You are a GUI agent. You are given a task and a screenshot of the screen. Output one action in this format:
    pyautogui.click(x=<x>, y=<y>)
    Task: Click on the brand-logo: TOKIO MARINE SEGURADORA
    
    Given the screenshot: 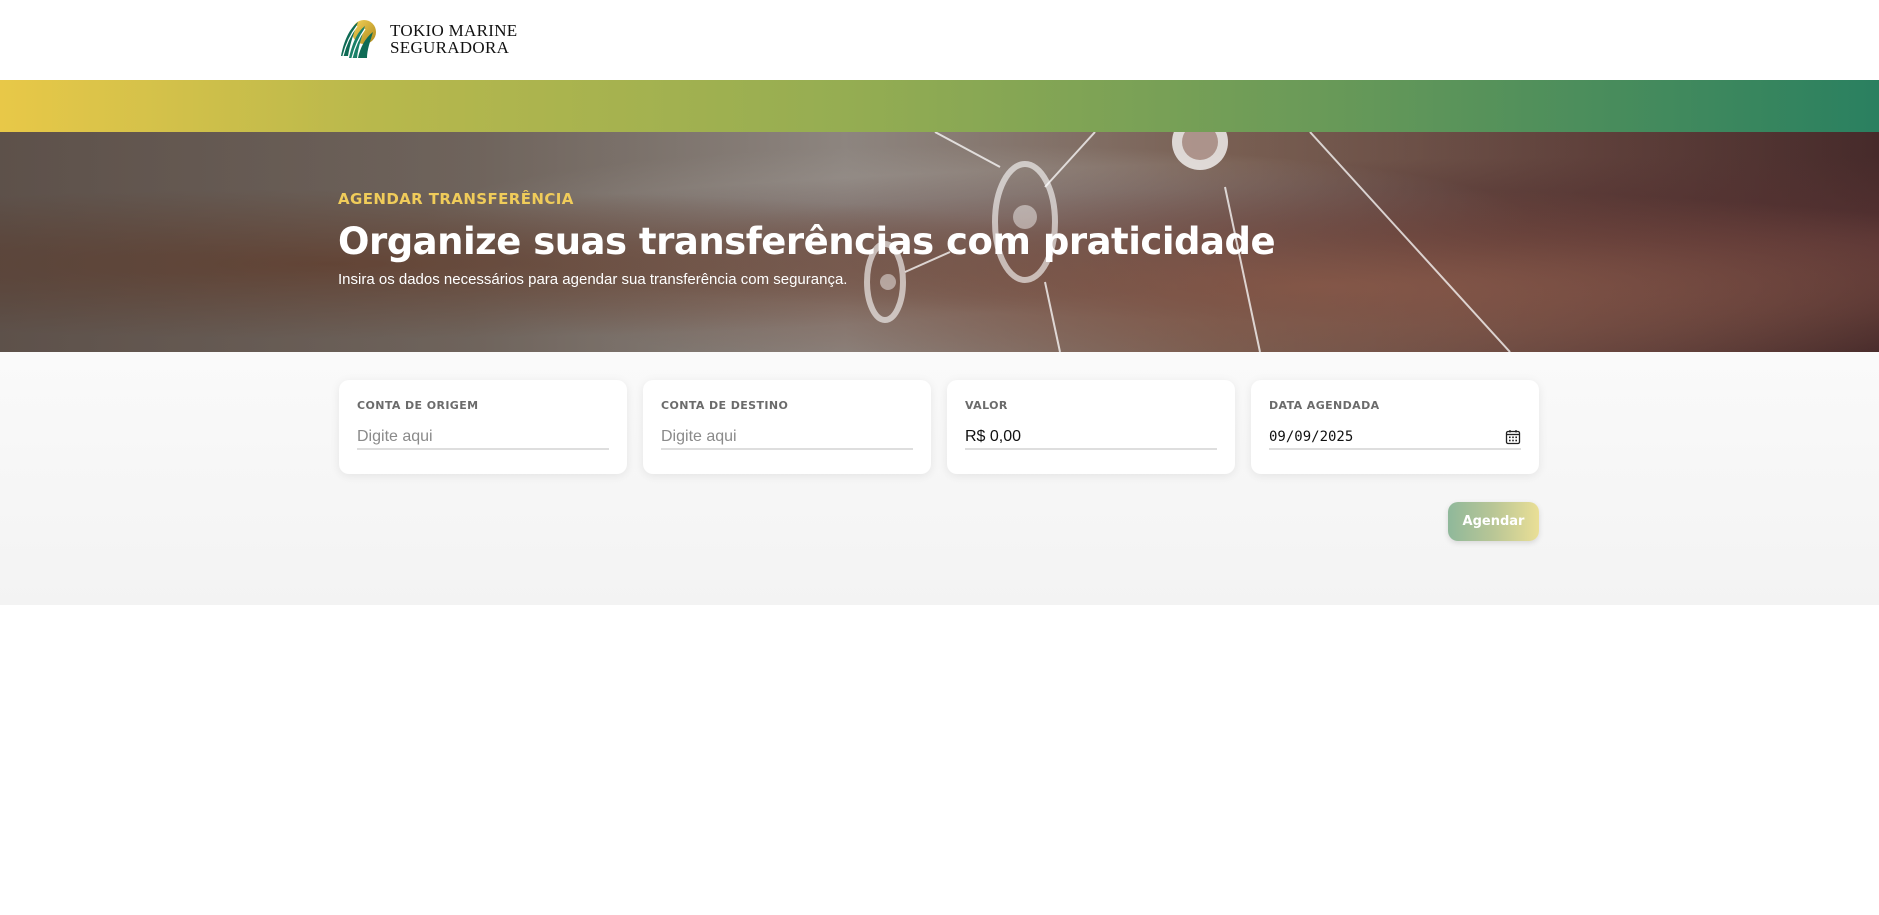 What is the action you would take?
    pyautogui.click(x=427, y=39)
    